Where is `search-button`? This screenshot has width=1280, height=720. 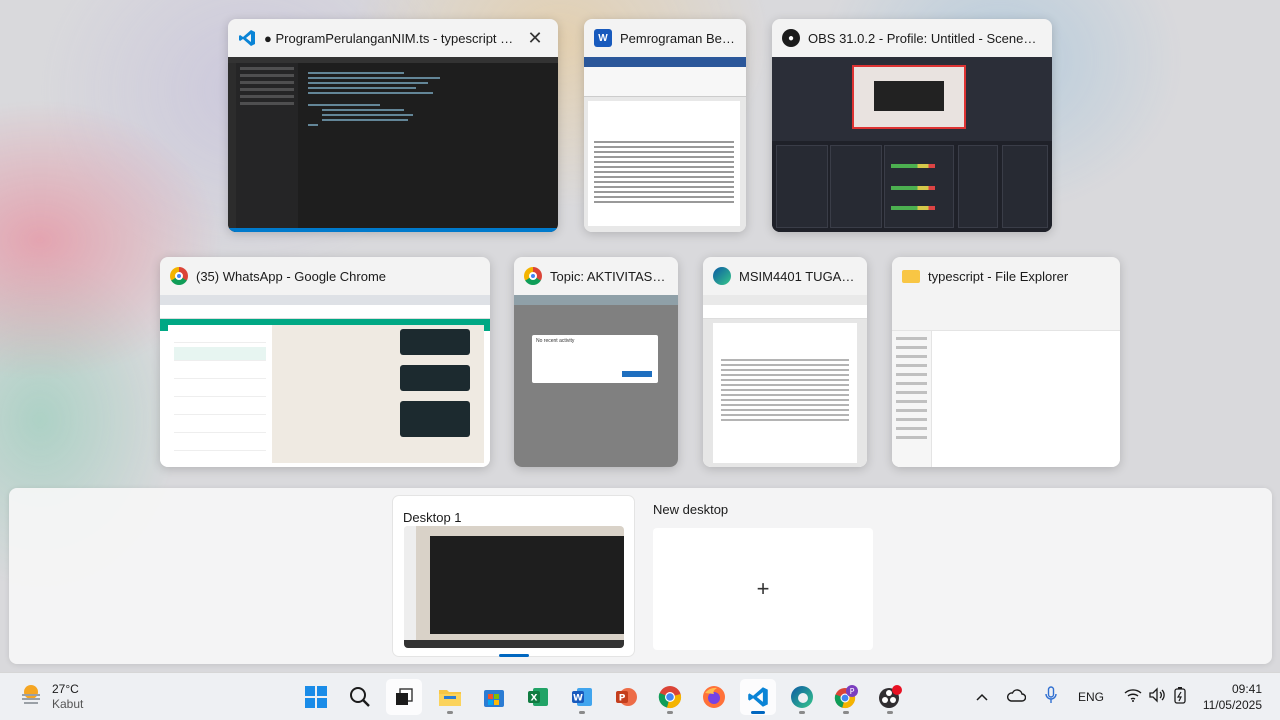 search-button is located at coordinates (360, 697).